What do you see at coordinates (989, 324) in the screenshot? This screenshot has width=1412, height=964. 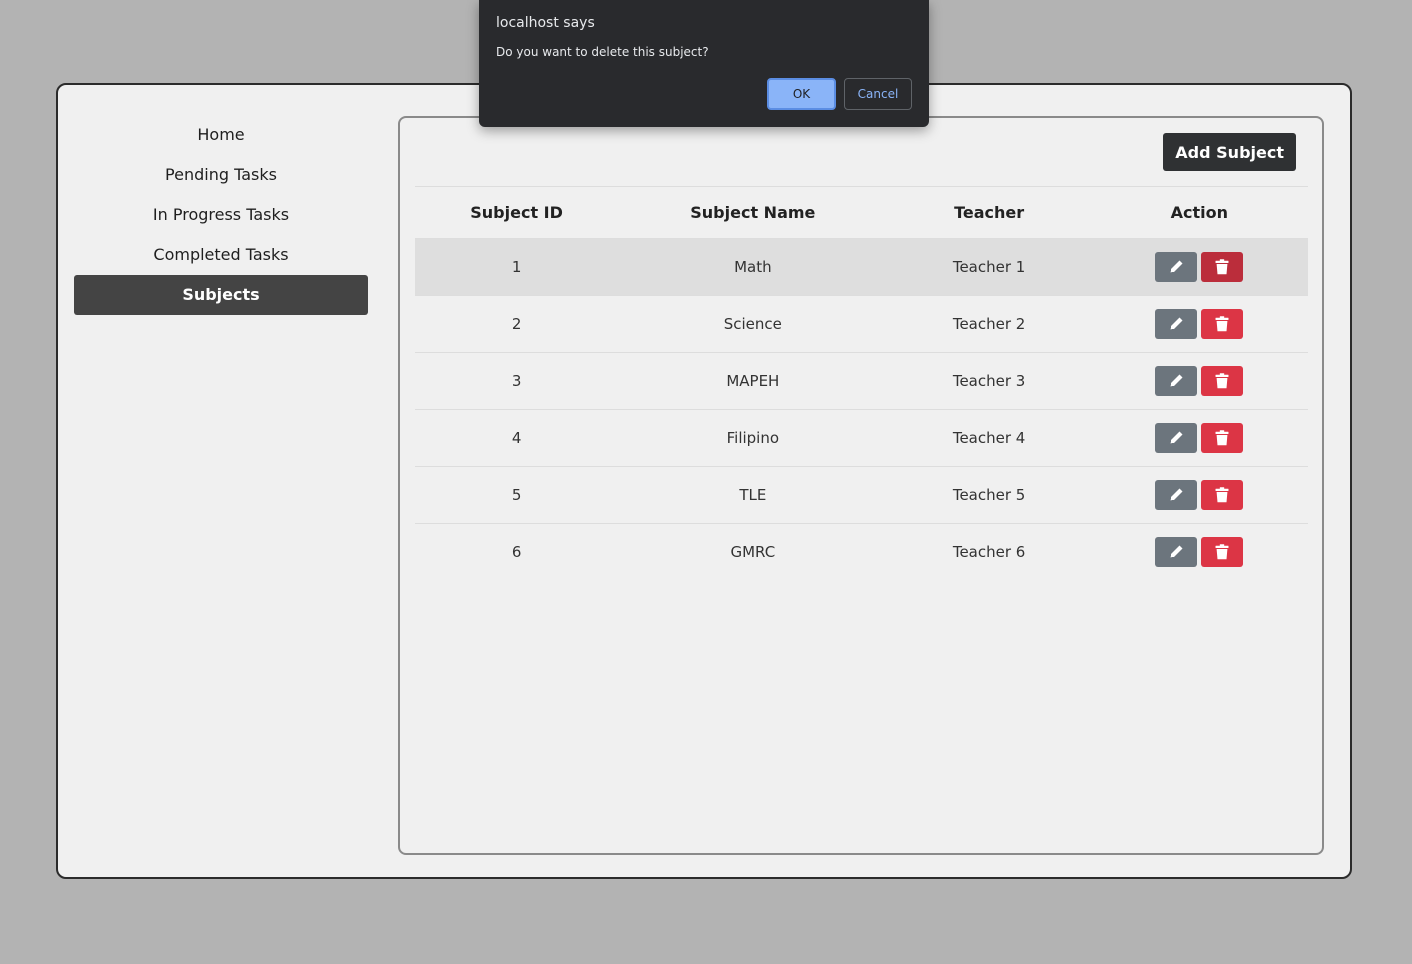 I see `teacher-cell: Teacher 2` at bounding box center [989, 324].